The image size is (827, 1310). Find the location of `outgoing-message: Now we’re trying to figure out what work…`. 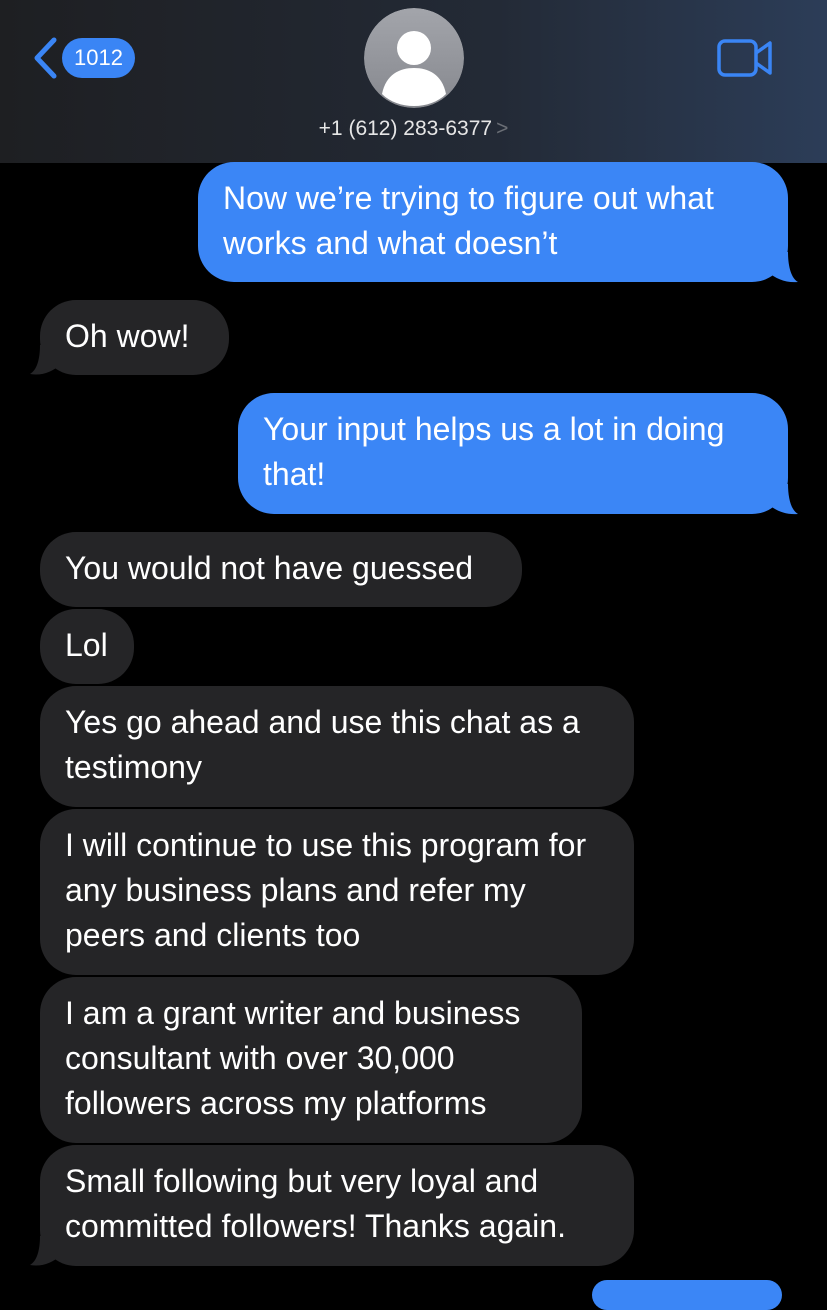

outgoing-message: Now we’re trying to figure out what work… is located at coordinates (493, 222).